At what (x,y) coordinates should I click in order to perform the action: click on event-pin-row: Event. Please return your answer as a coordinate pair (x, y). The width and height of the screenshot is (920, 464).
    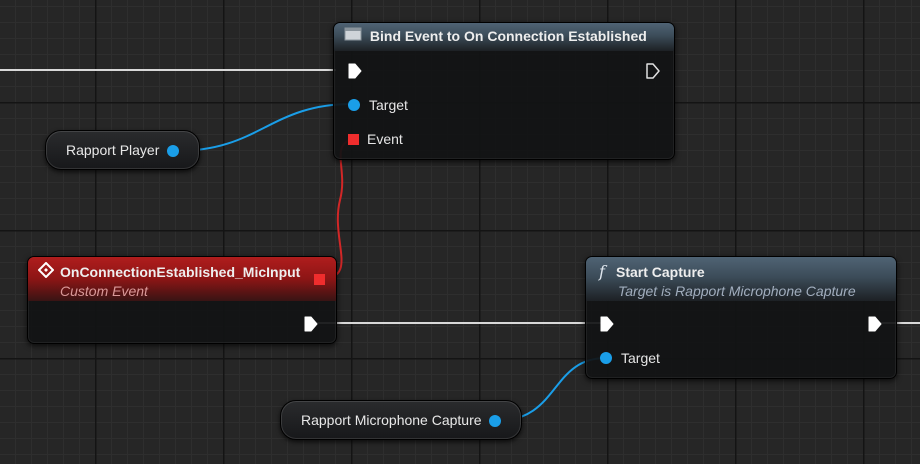
    Looking at the image, I should click on (375, 139).